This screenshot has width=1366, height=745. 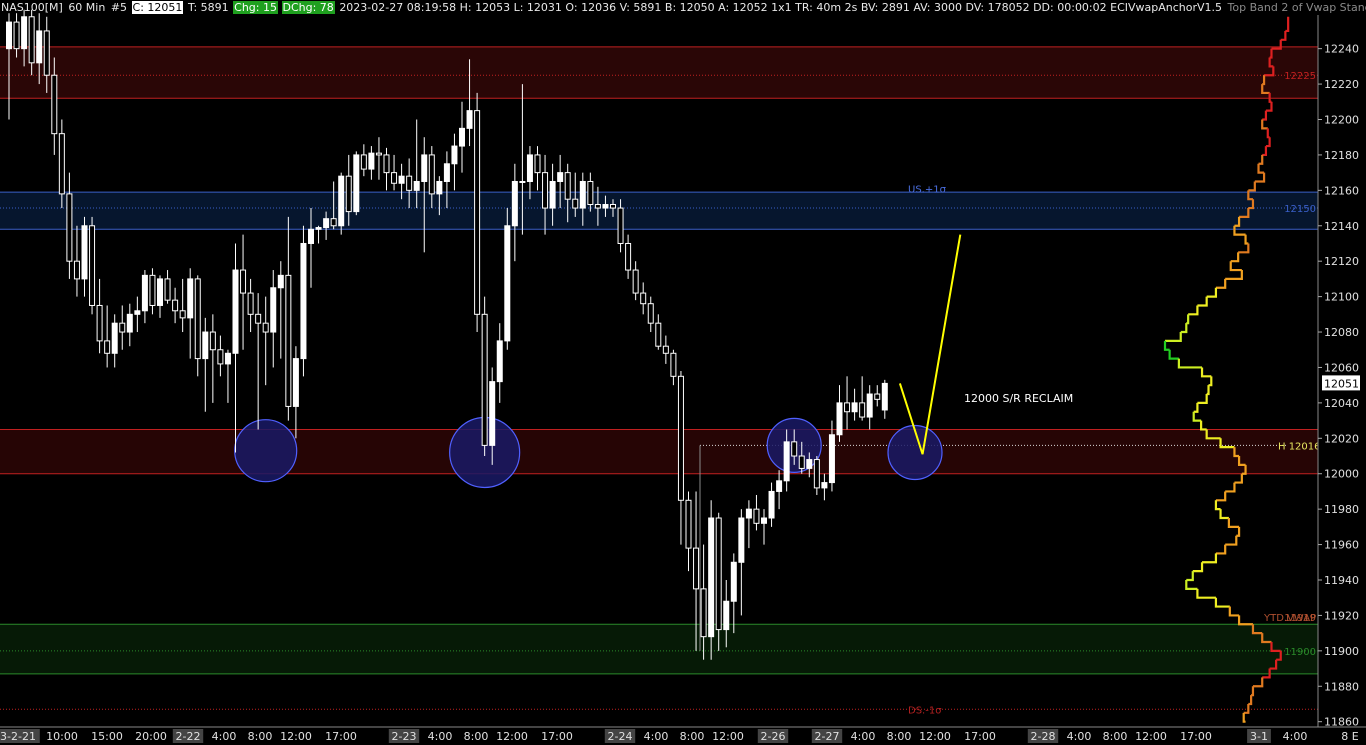 What do you see at coordinates (1299, 446) in the screenshot?
I see `level-text-label: H 12016` at bounding box center [1299, 446].